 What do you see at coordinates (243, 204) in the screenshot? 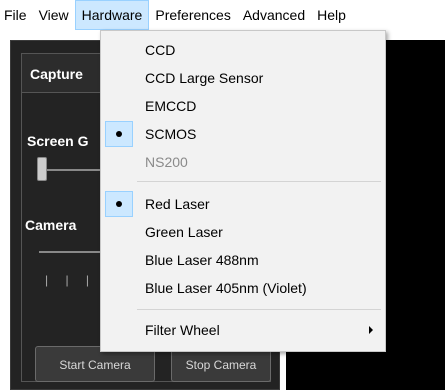
I see `menu-item-red-laser: Red Laser` at bounding box center [243, 204].